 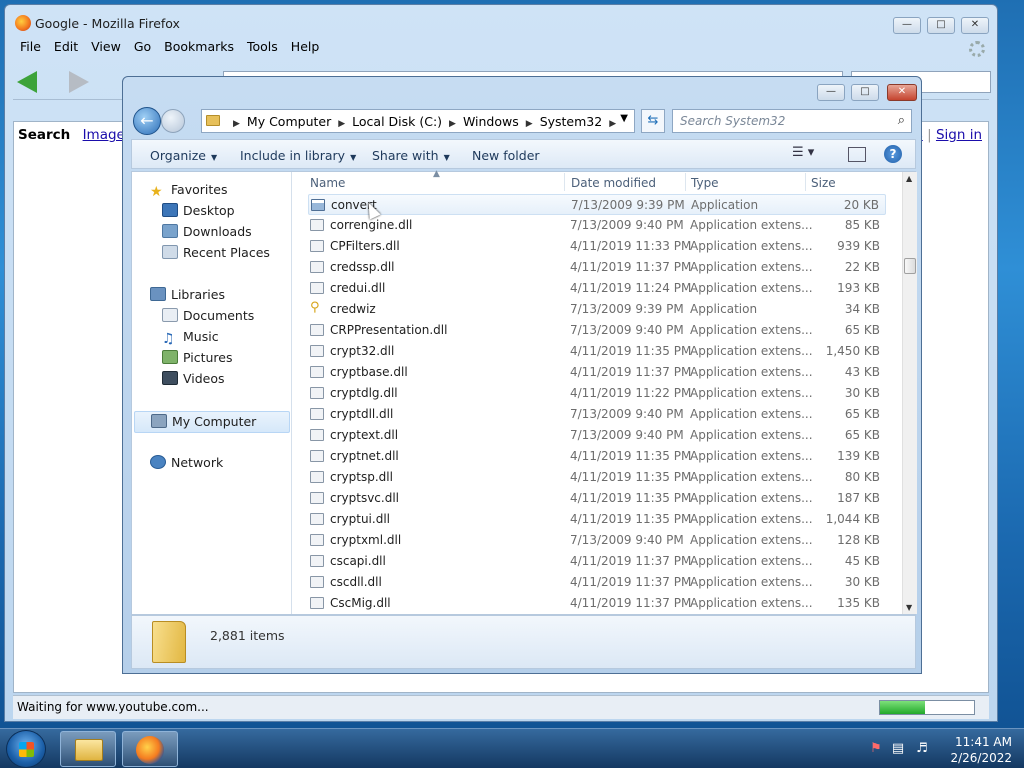 What do you see at coordinates (959, 135) in the screenshot?
I see `google-sign-in-link: Sign in` at bounding box center [959, 135].